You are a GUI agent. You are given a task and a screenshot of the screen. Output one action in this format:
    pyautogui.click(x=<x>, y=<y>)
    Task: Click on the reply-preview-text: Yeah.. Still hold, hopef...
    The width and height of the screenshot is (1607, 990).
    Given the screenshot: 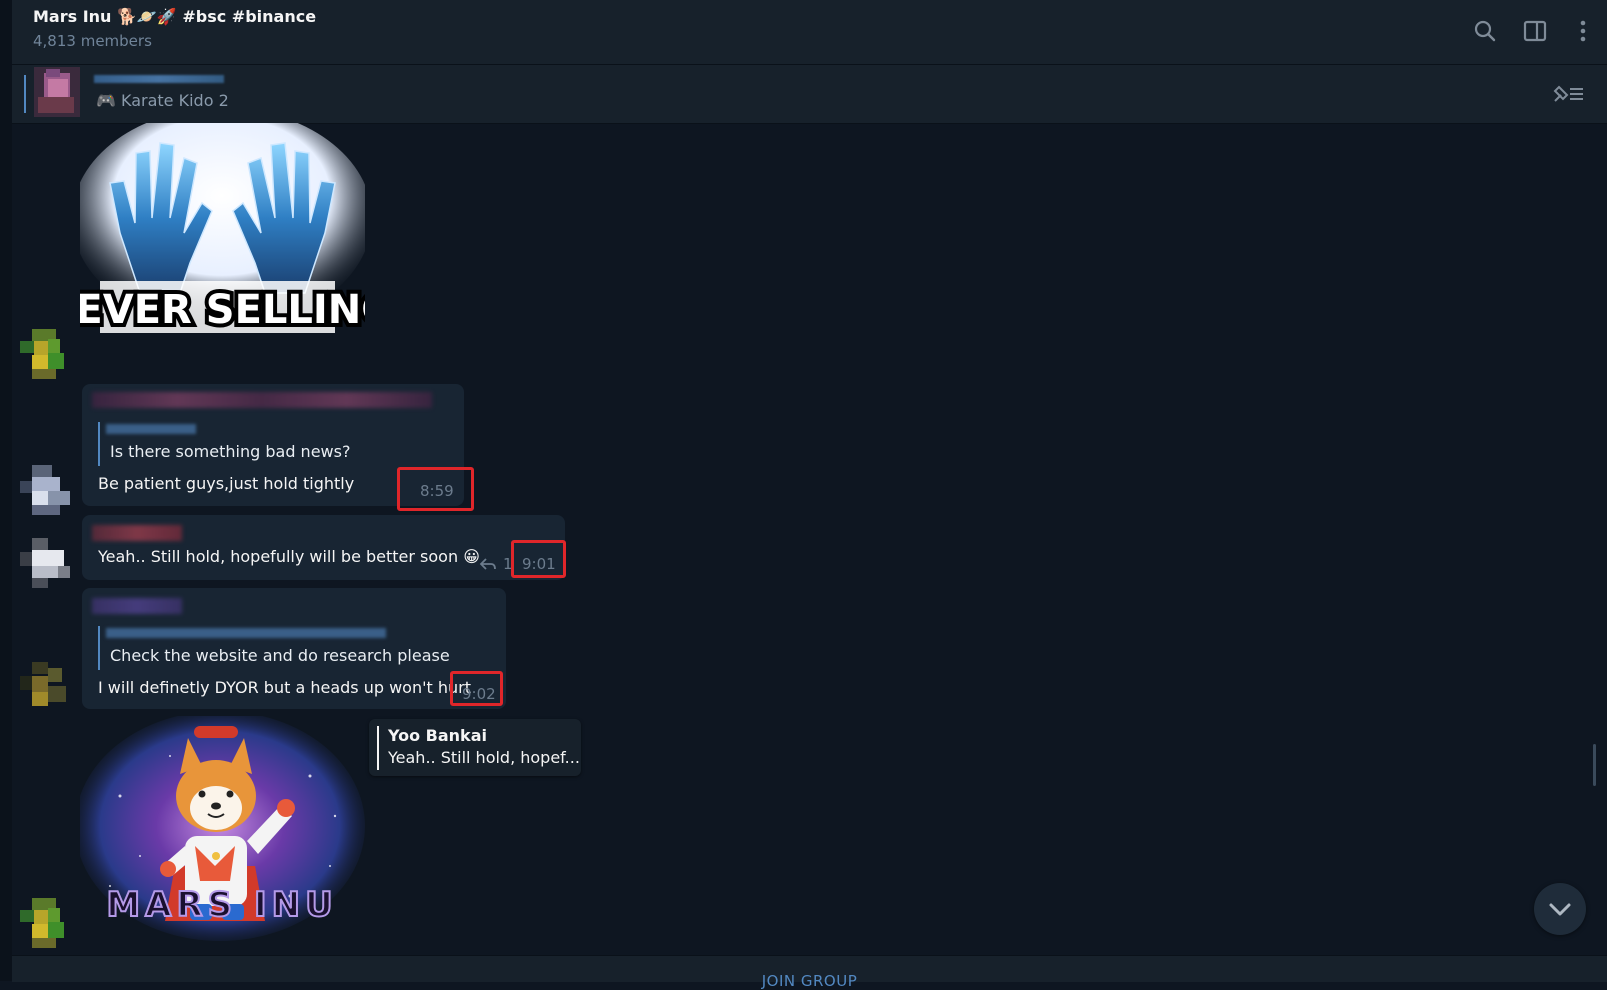 What is the action you would take?
    pyautogui.click(x=484, y=757)
    